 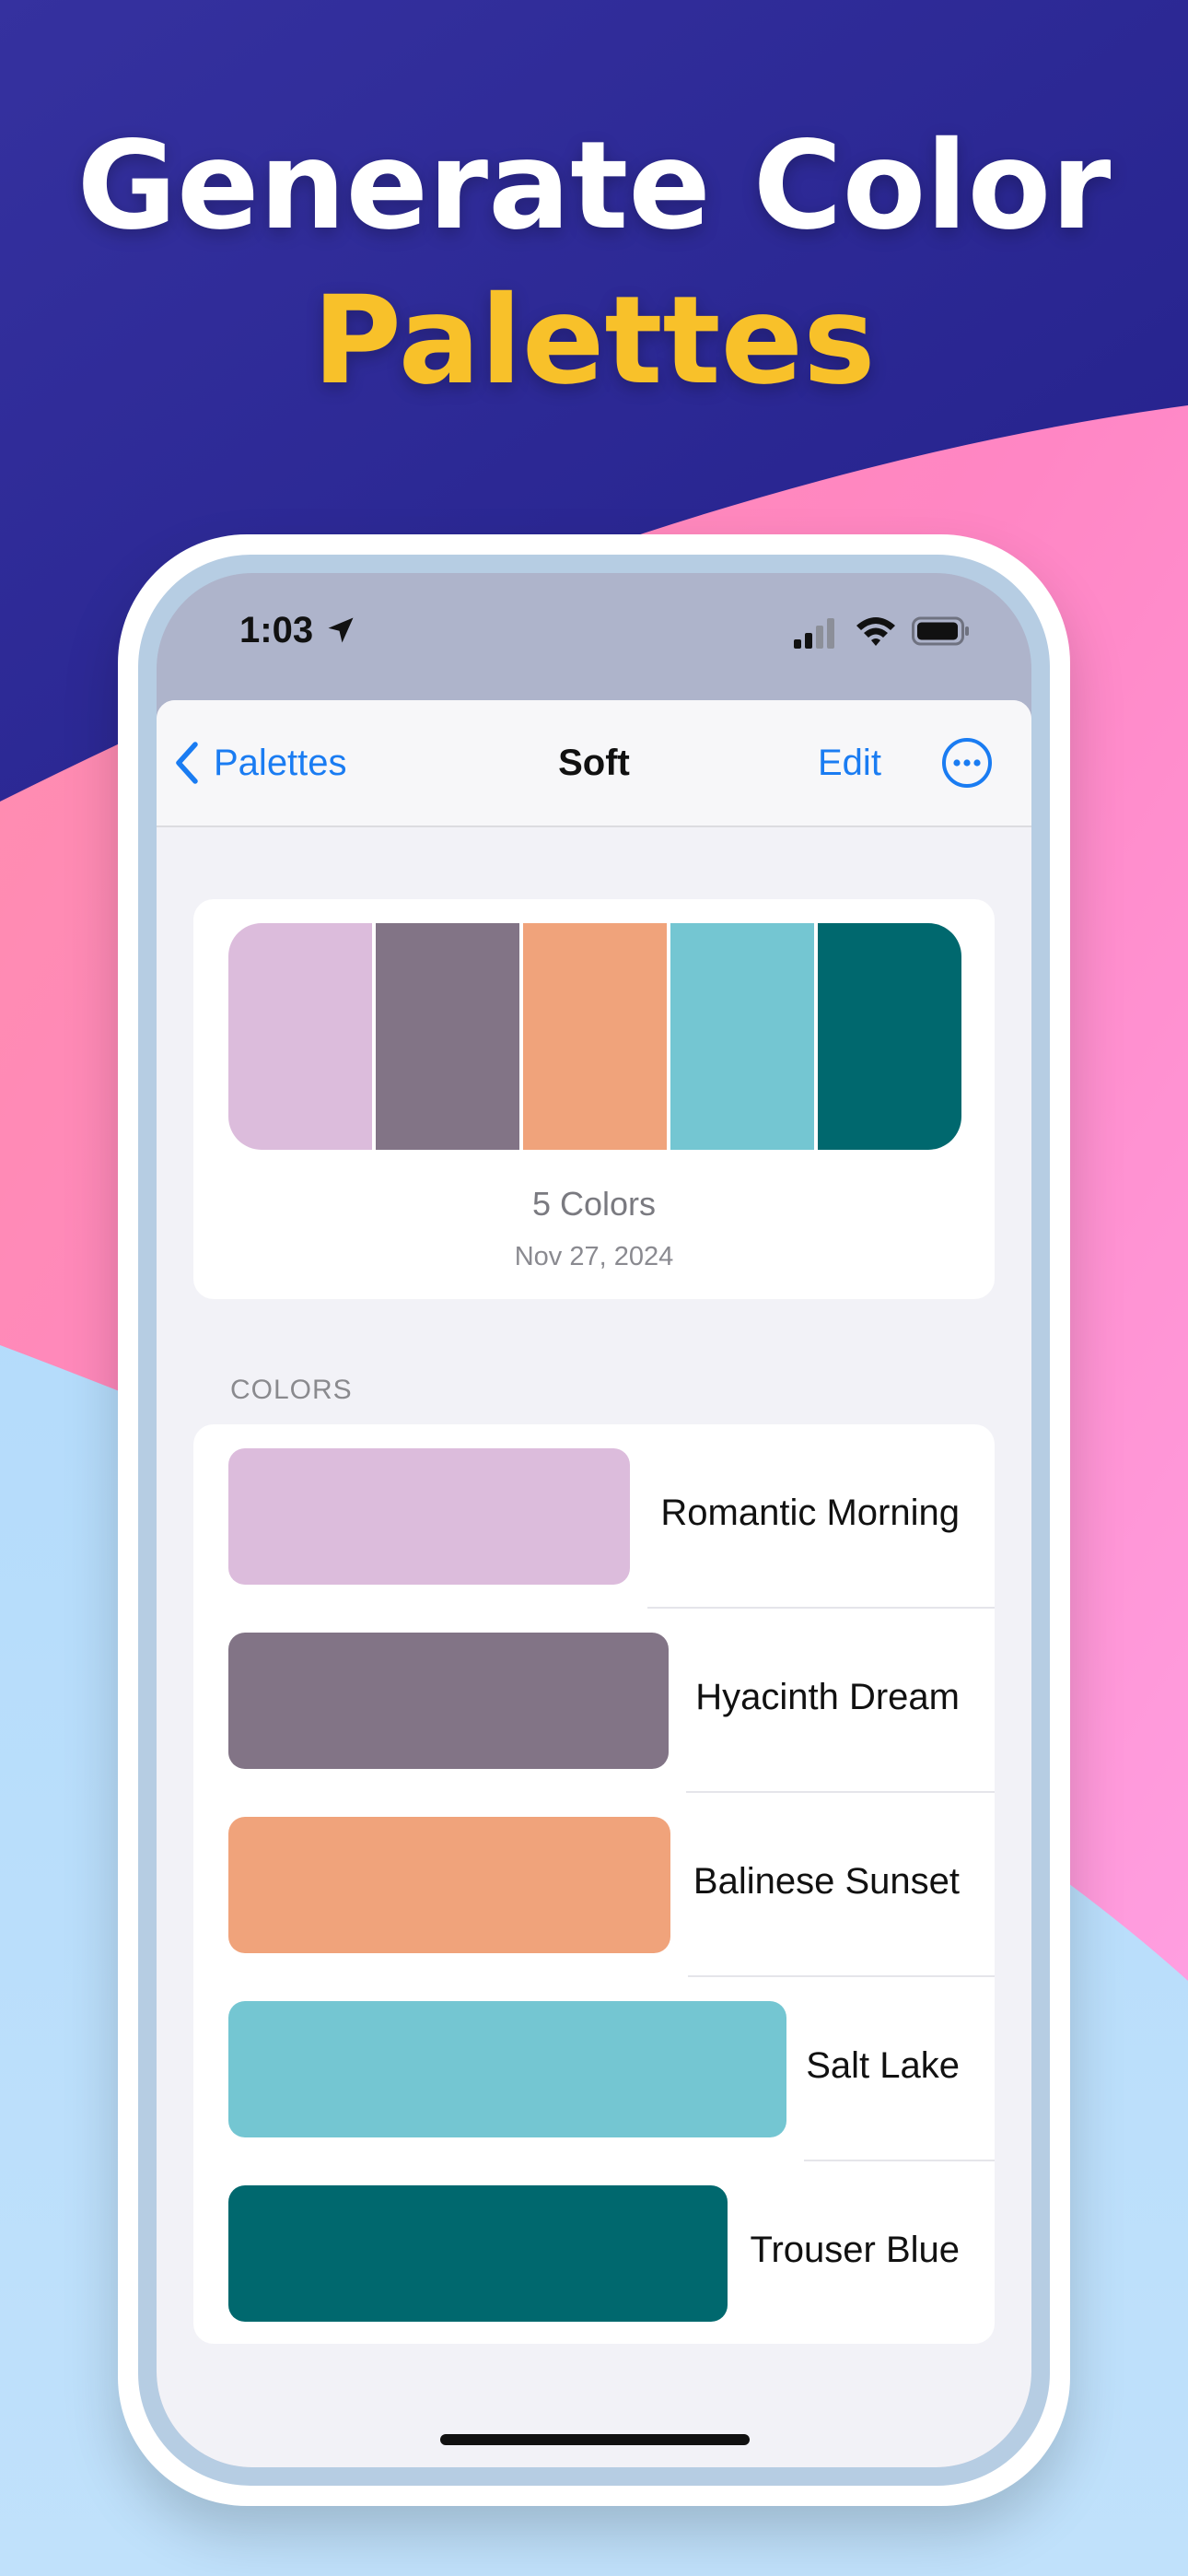 What do you see at coordinates (594, 263) in the screenshot?
I see `headline: Generate Color Palettes` at bounding box center [594, 263].